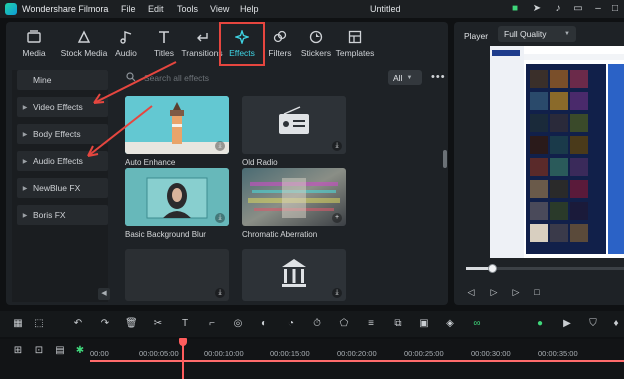 This screenshot has width=624, height=379. I want to click on mask-icon: ⬠, so click(344, 324).